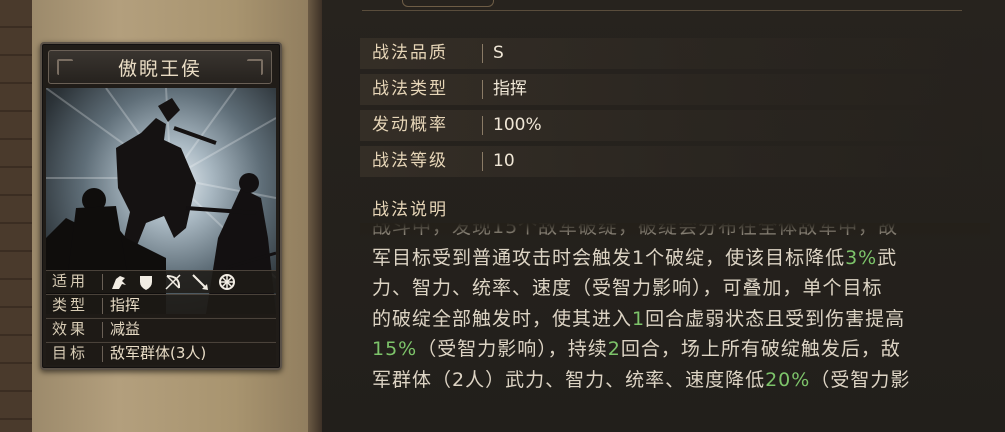 Image resolution: width=1005 pixels, height=432 pixels. Describe the element at coordinates (146, 283) in the screenshot. I see `shield-icon` at that location.